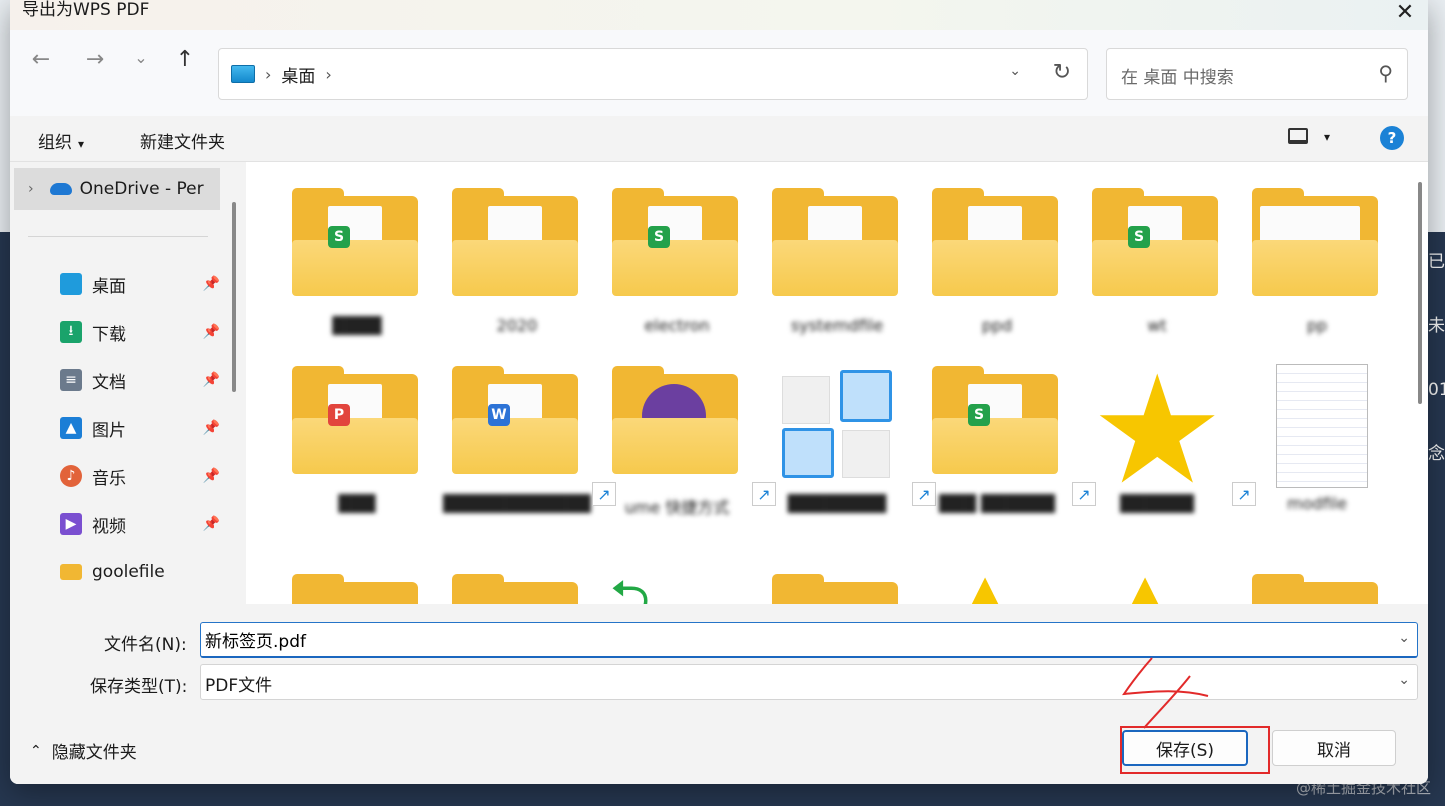 This screenshot has height=806, width=1445. What do you see at coordinates (95, 59) in the screenshot?
I see `forward-button: →` at bounding box center [95, 59].